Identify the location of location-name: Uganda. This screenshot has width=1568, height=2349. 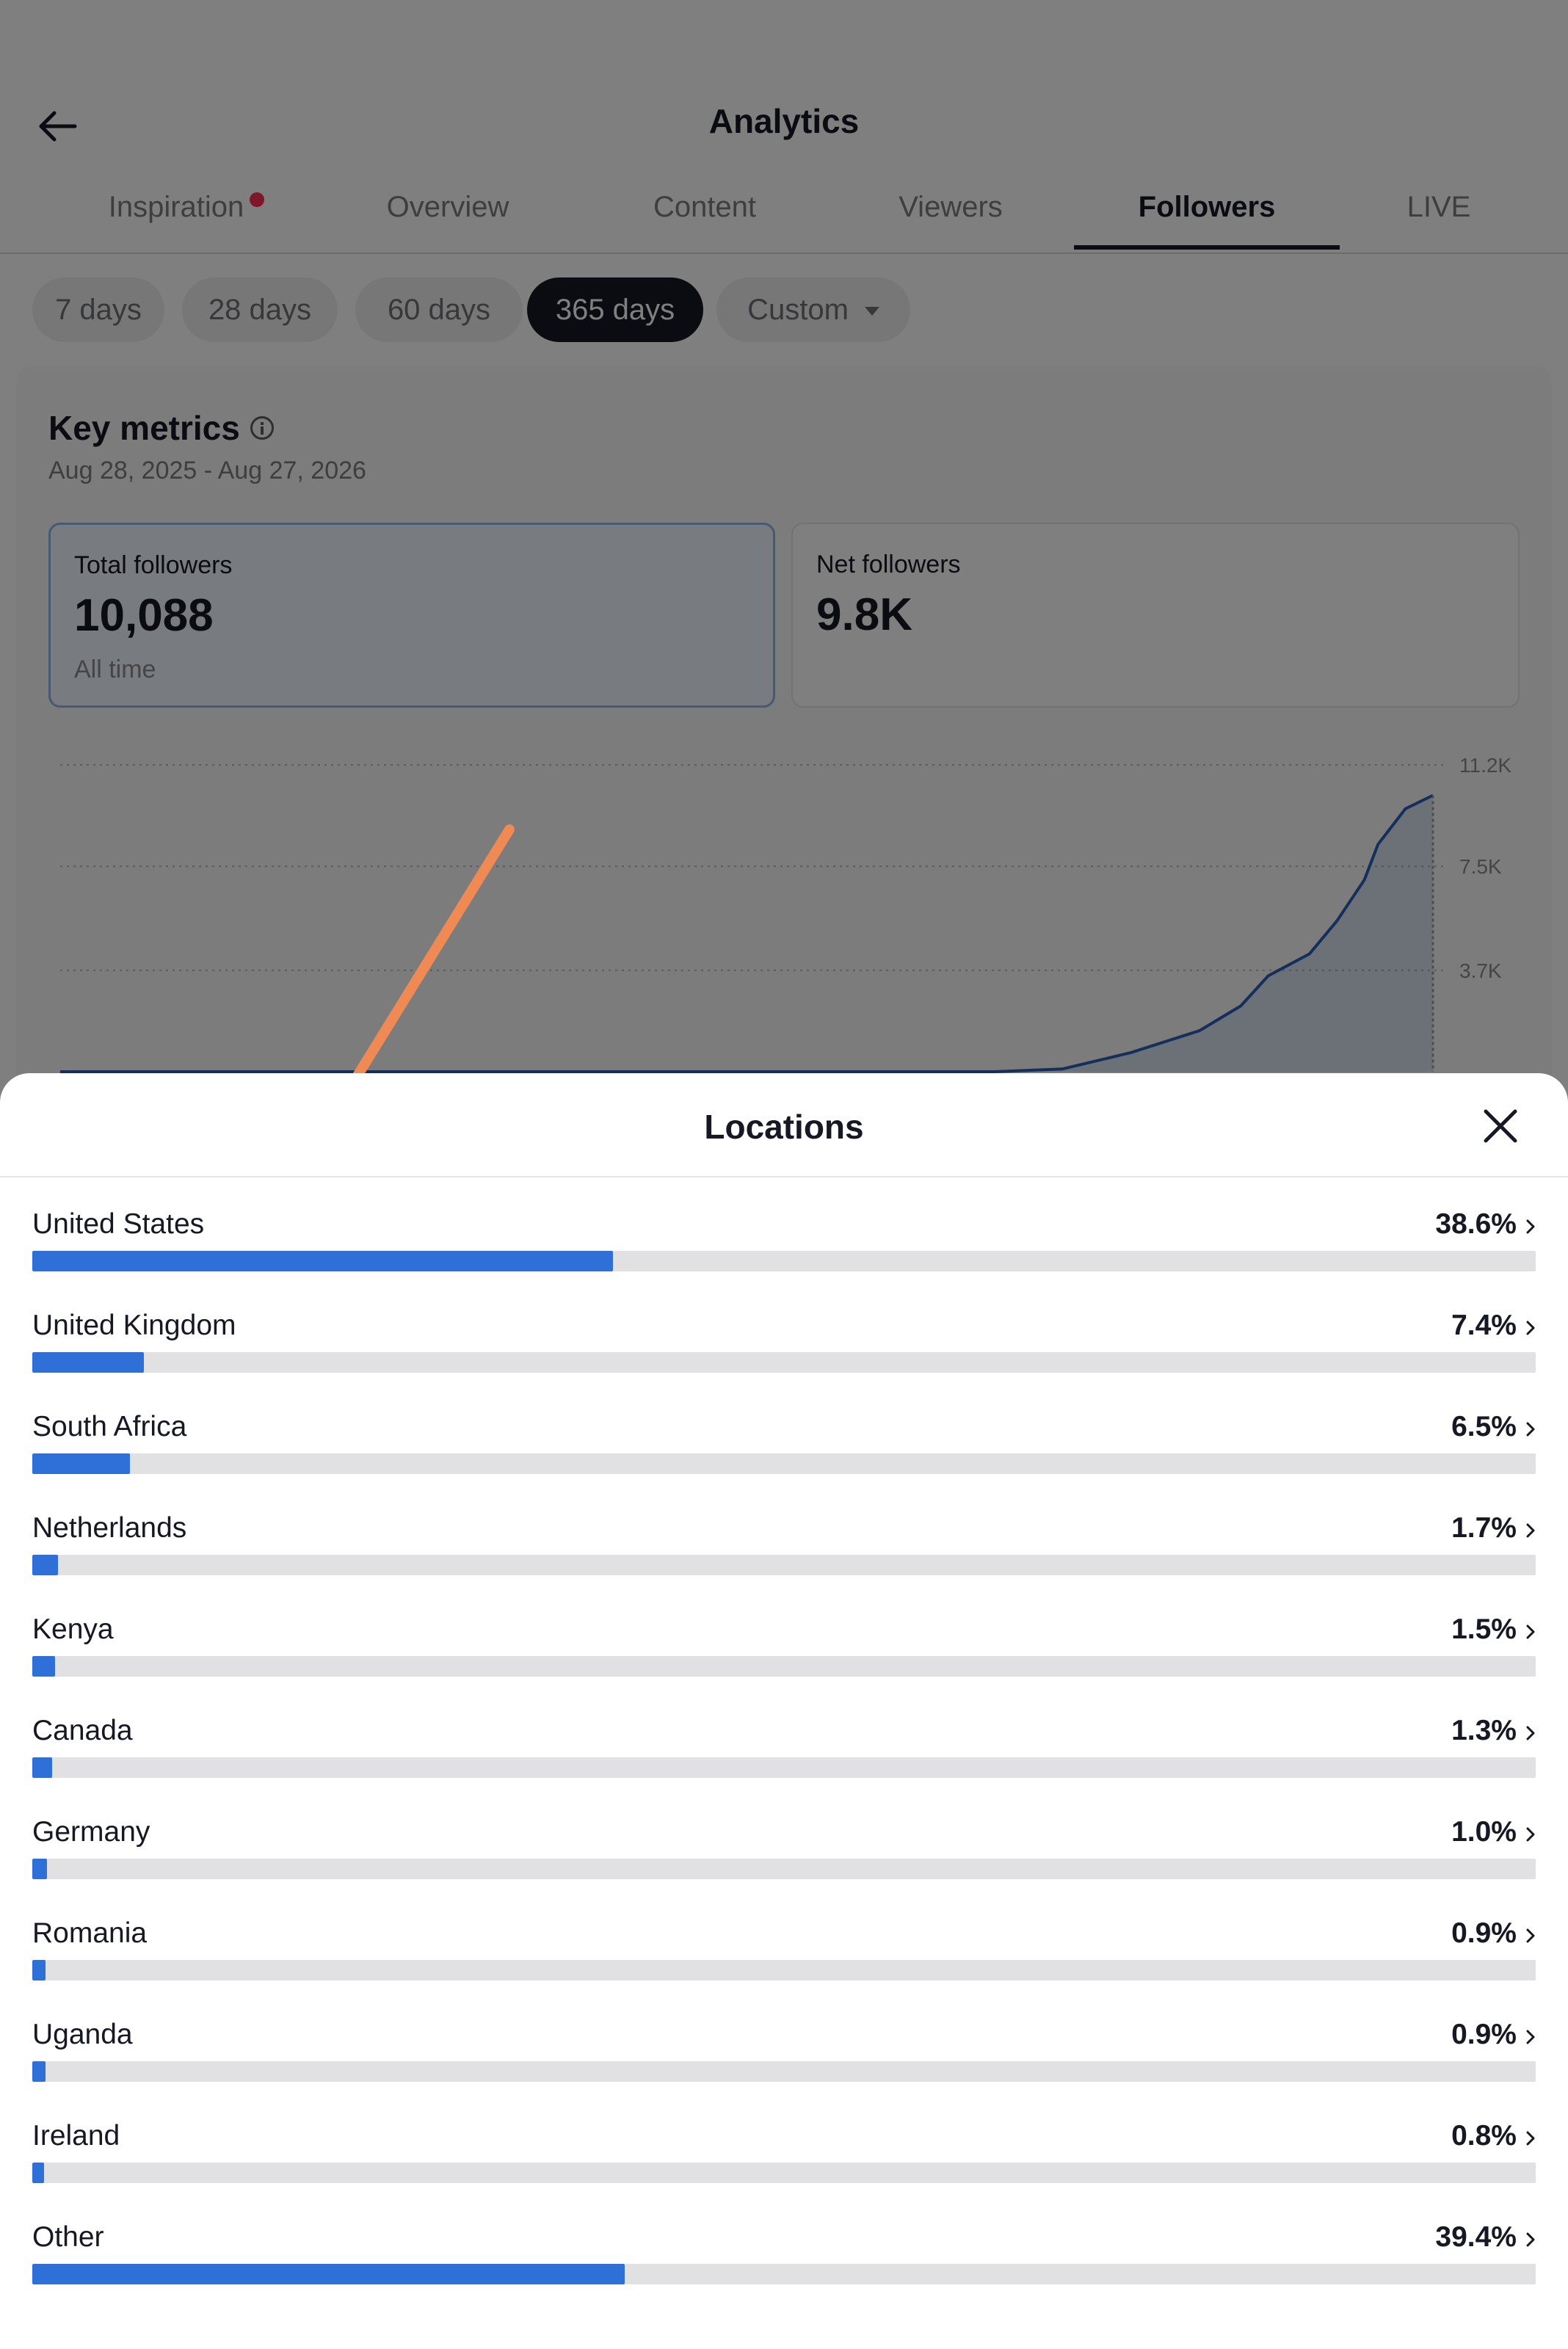
(82, 2034).